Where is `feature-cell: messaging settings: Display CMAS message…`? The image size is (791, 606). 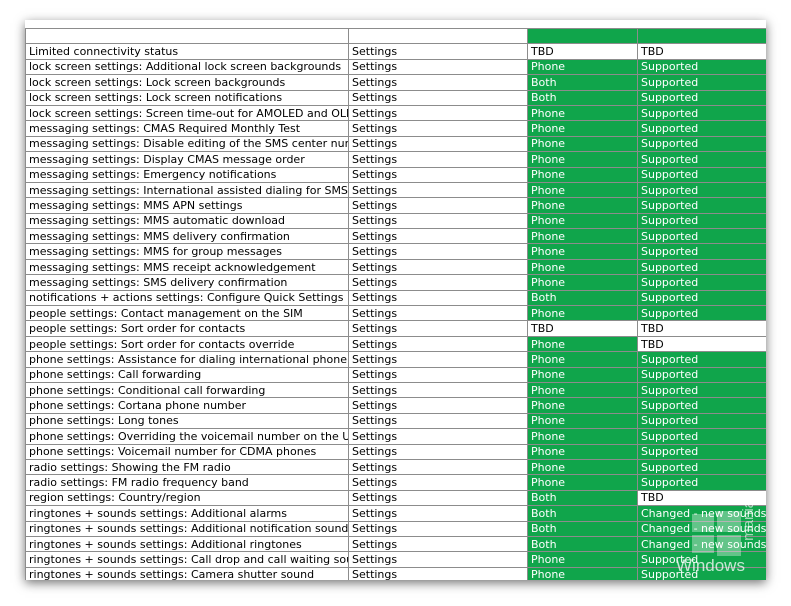
feature-cell: messaging settings: Display CMAS message… is located at coordinates (187, 159).